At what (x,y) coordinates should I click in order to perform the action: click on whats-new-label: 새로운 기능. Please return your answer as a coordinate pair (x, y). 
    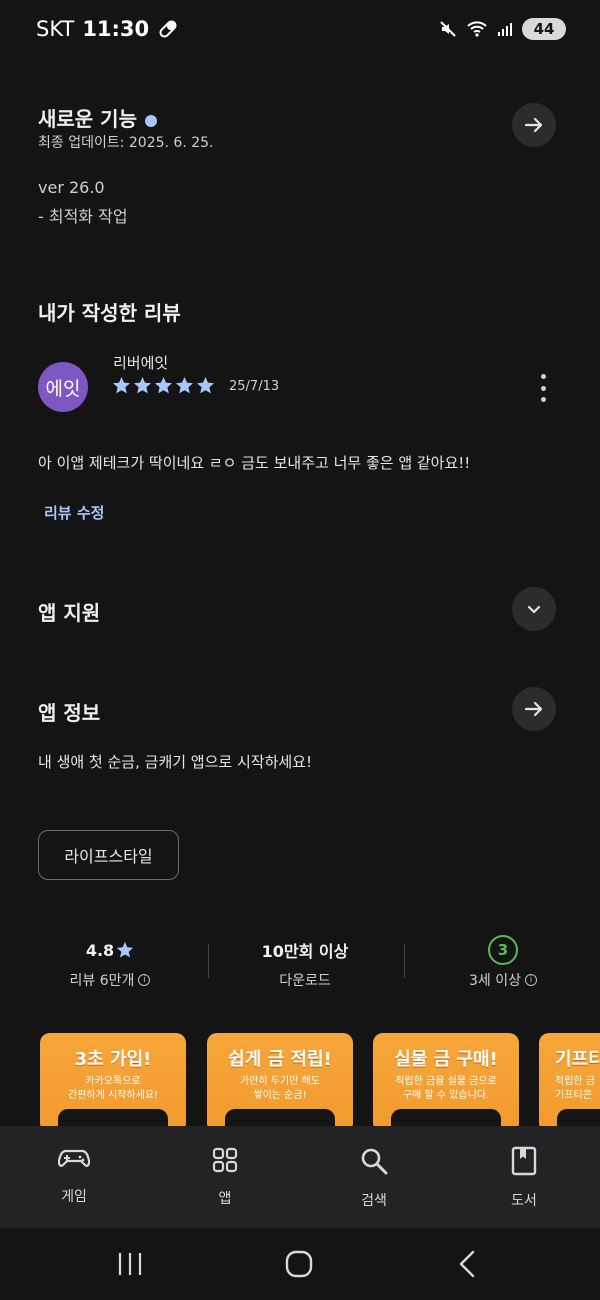
    Looking at the image, I should click on (87, 119).